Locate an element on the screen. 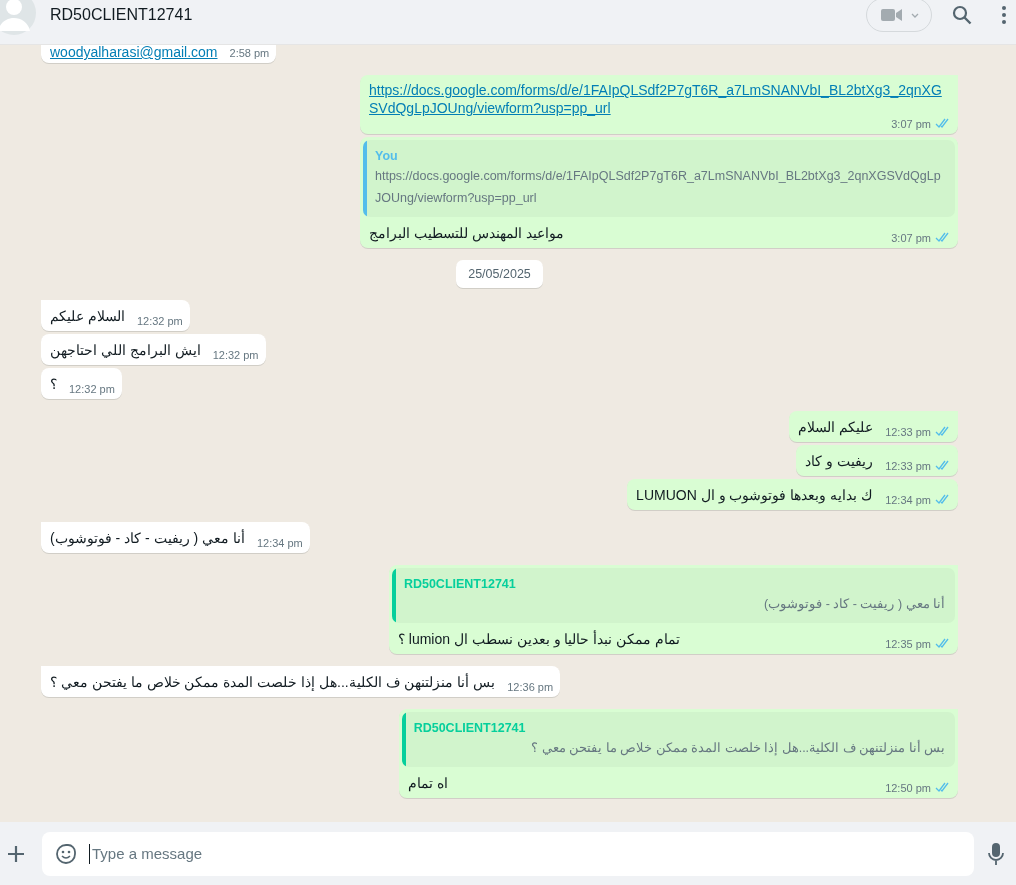 The image size is (1016, 885). microphone-icon is located at coordinates (996, 853).